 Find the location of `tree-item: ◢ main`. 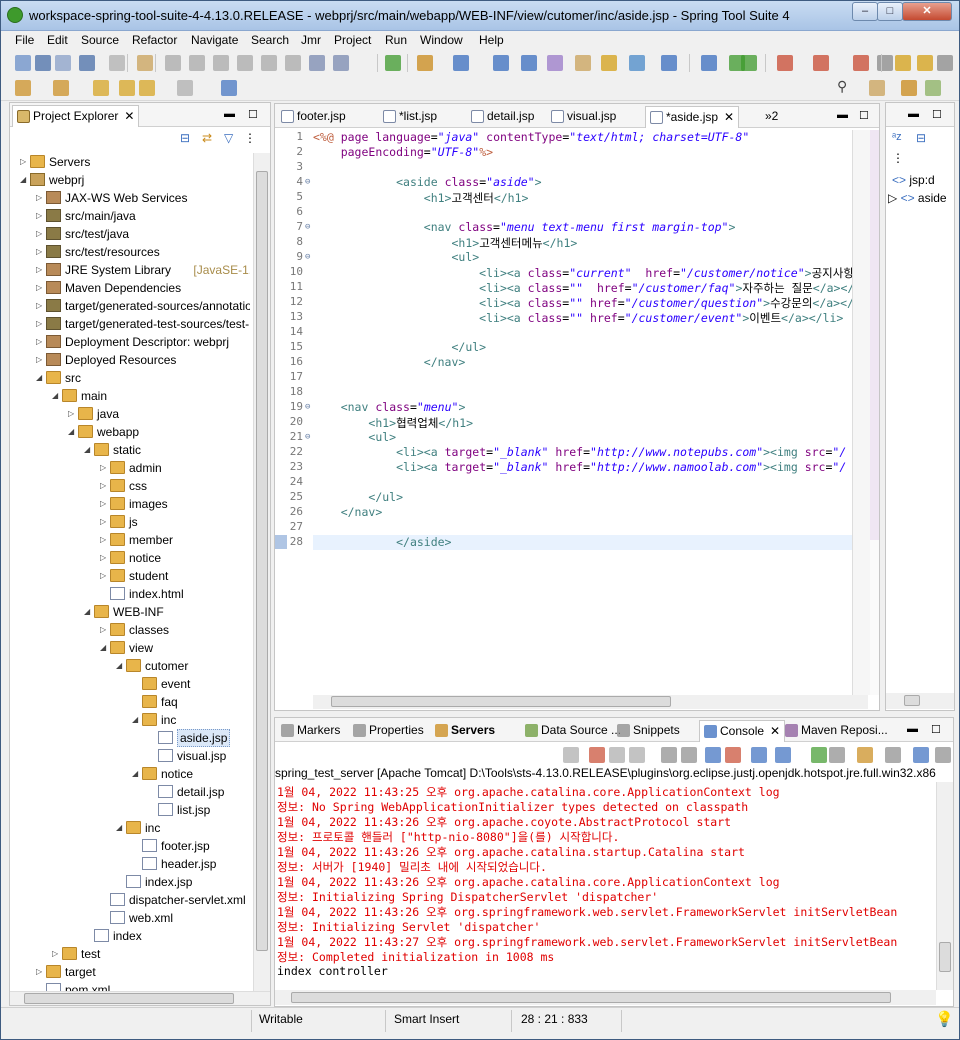

tree-item: ◢ main is located at coordinates (151, 396).